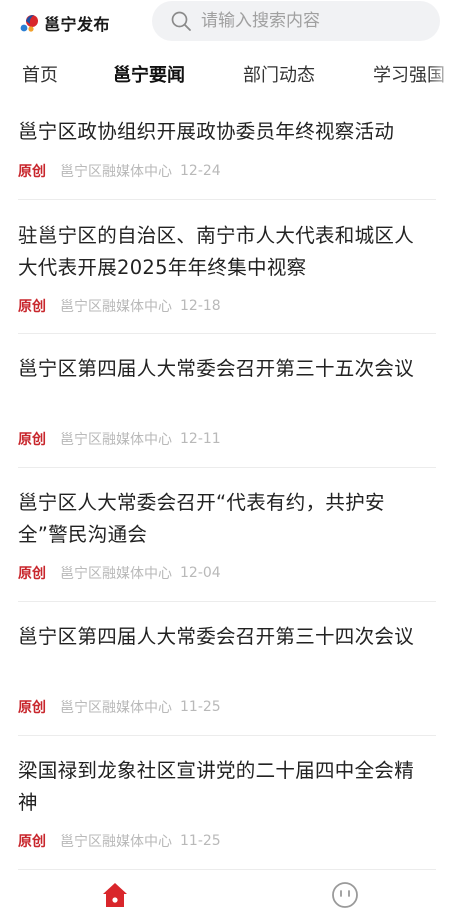  I want to click on article-date: 12-11, so click(200, 439).